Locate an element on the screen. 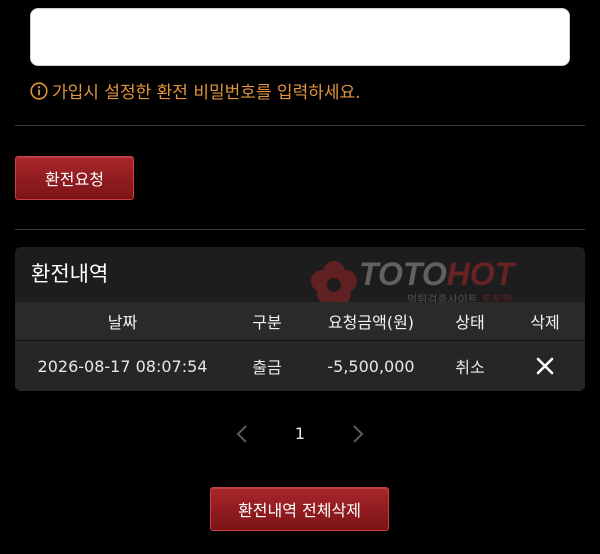 Image resolution: width=600 pixels, height=554 pixels. history-table-header: 날짜 구분 요청금액(원) 상태 삭제 is located at coordinates (300, 321).